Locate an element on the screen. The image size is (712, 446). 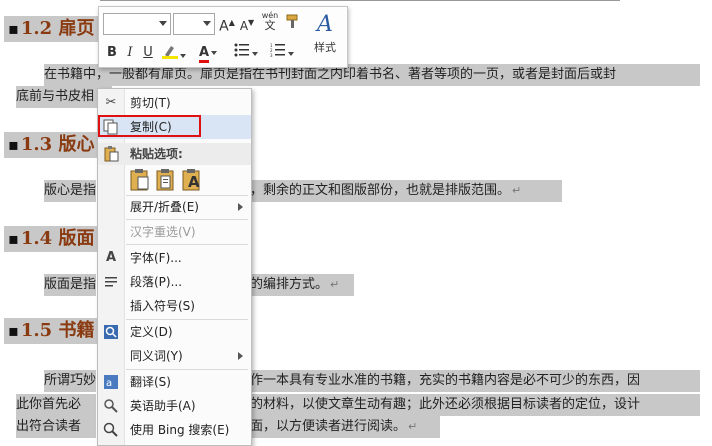
paragraph-line: ，剩余的正文和图版部份，也就是排版范围。 ↵ is located at coordinates (406, 191).